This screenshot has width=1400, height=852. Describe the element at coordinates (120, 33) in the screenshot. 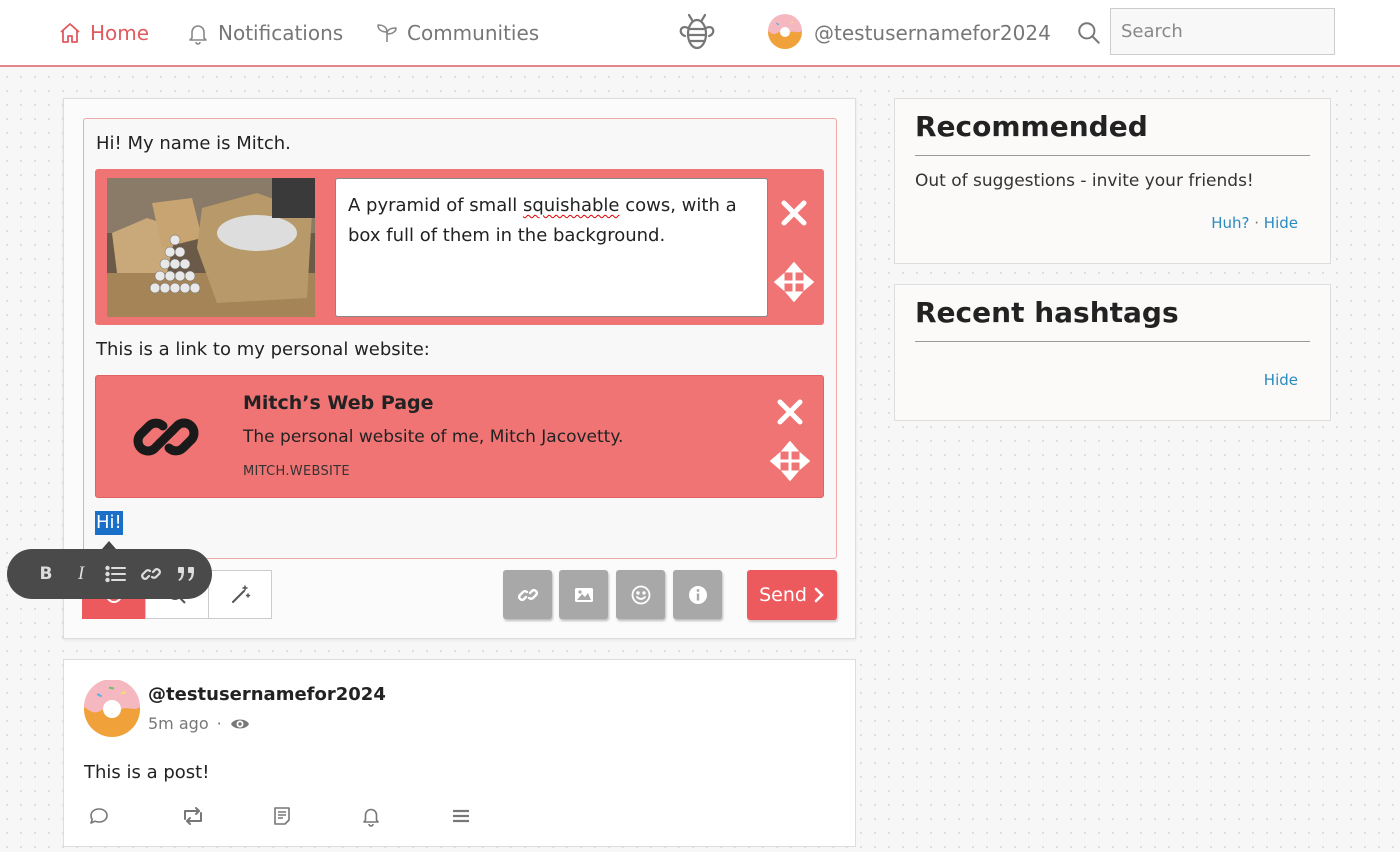

I see `nav-home-label: Home` at that location.